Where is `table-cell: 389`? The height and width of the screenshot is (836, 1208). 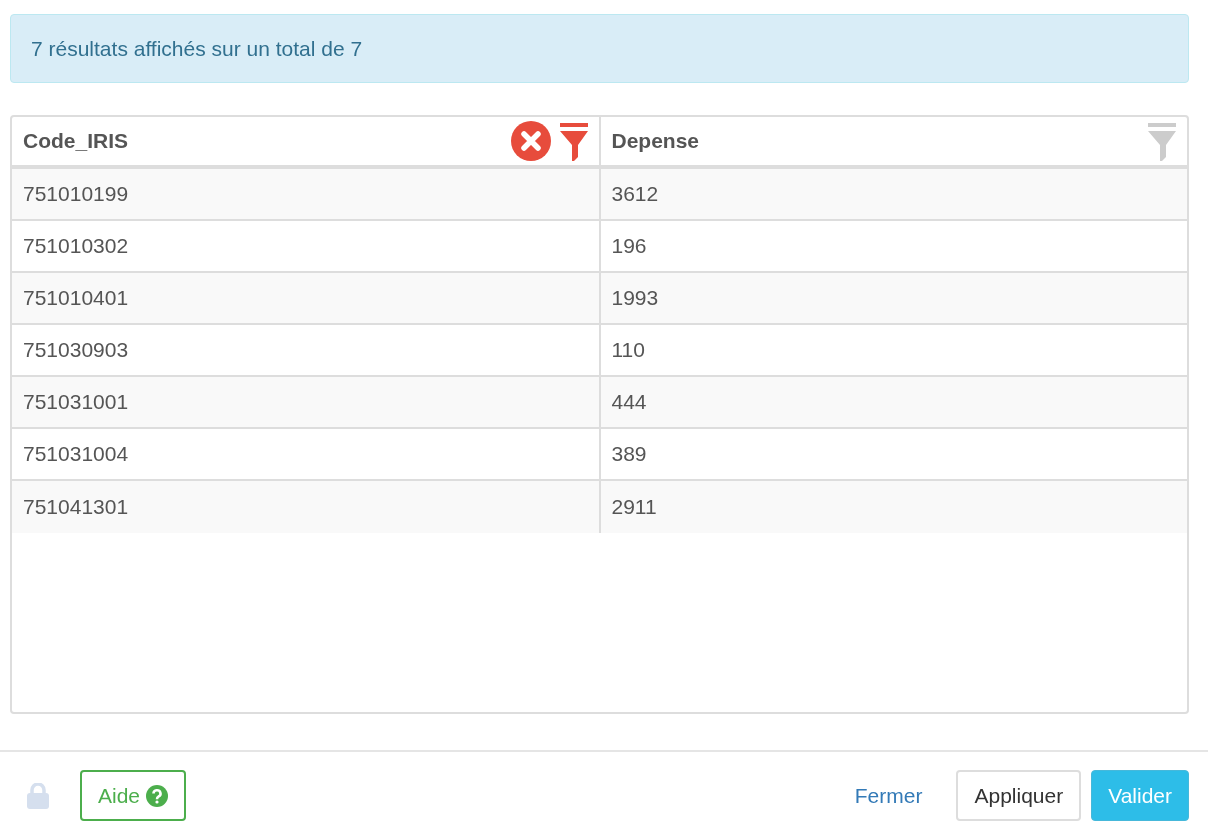 table-cell: 389 is located at coordinates (892, 454).